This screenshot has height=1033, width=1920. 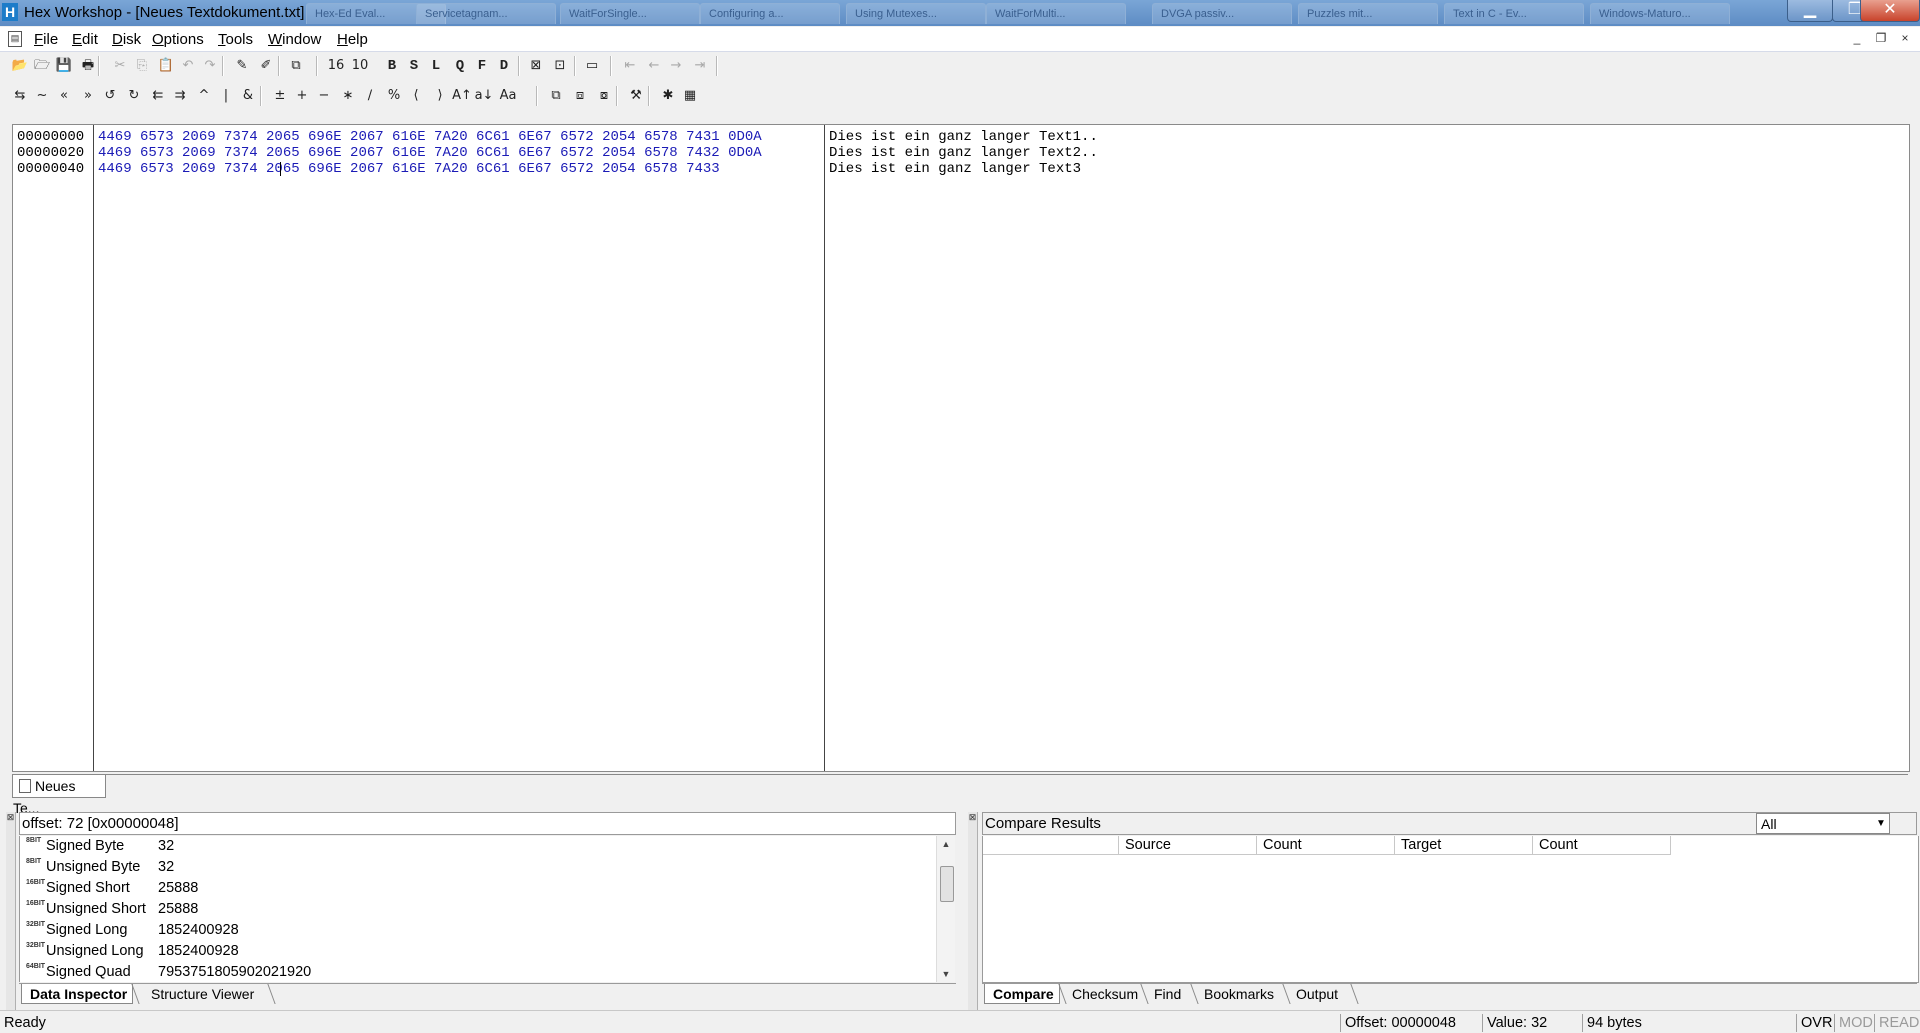 I want to click on uppercase-icon: A↑, so click(x=462, y=96).